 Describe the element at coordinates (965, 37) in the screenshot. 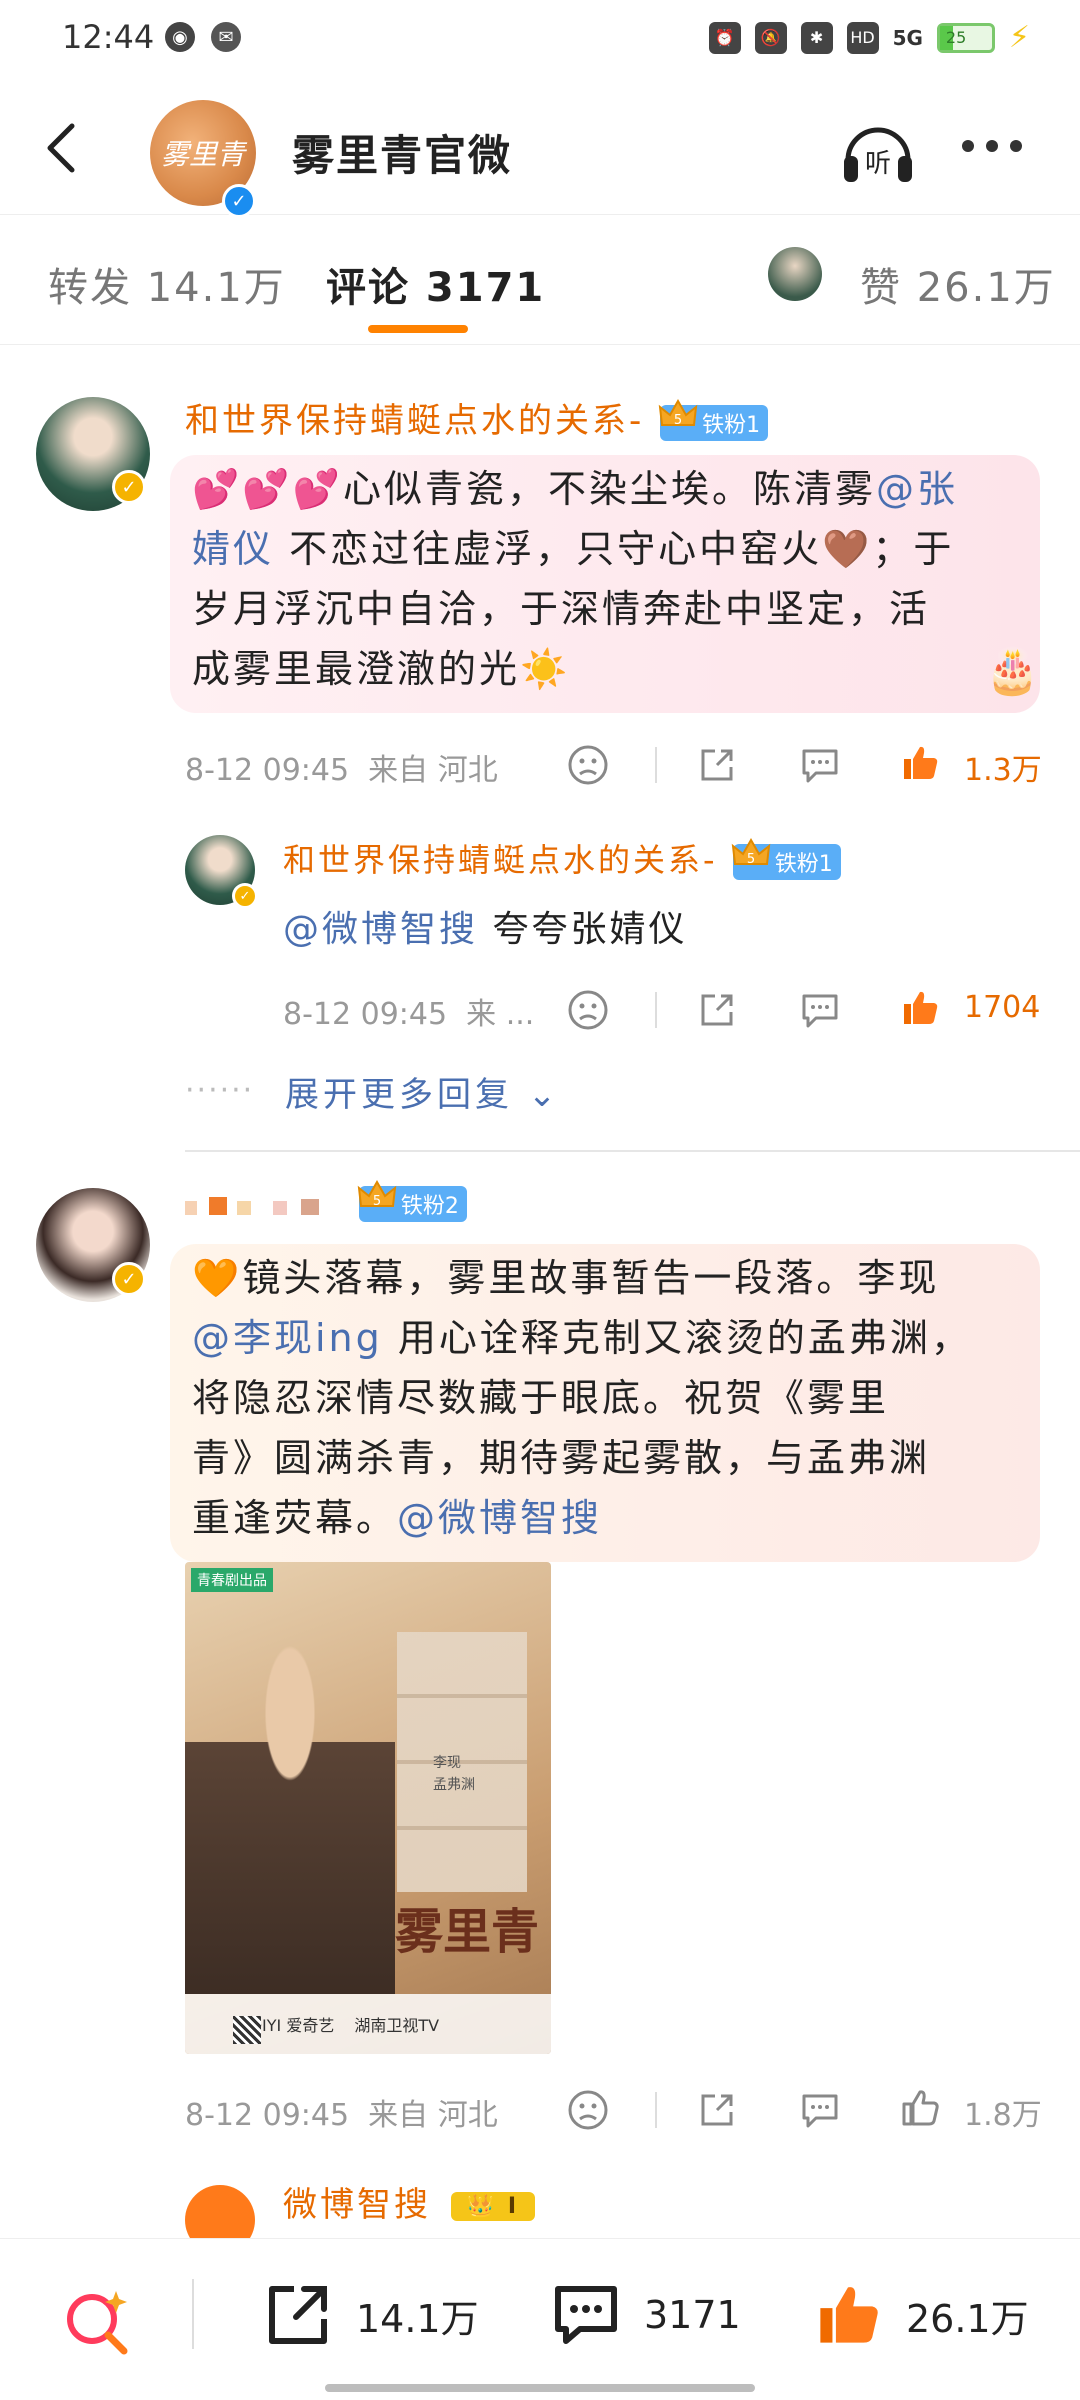

I see `battery-icon: 25` at that location.